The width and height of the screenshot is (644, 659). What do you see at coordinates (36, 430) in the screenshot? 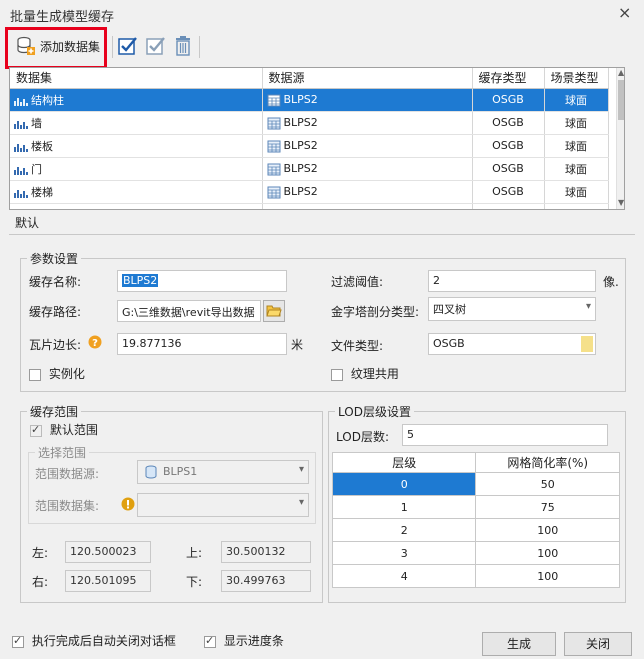
I see `default-range-box` at bounding box center [36, 430].